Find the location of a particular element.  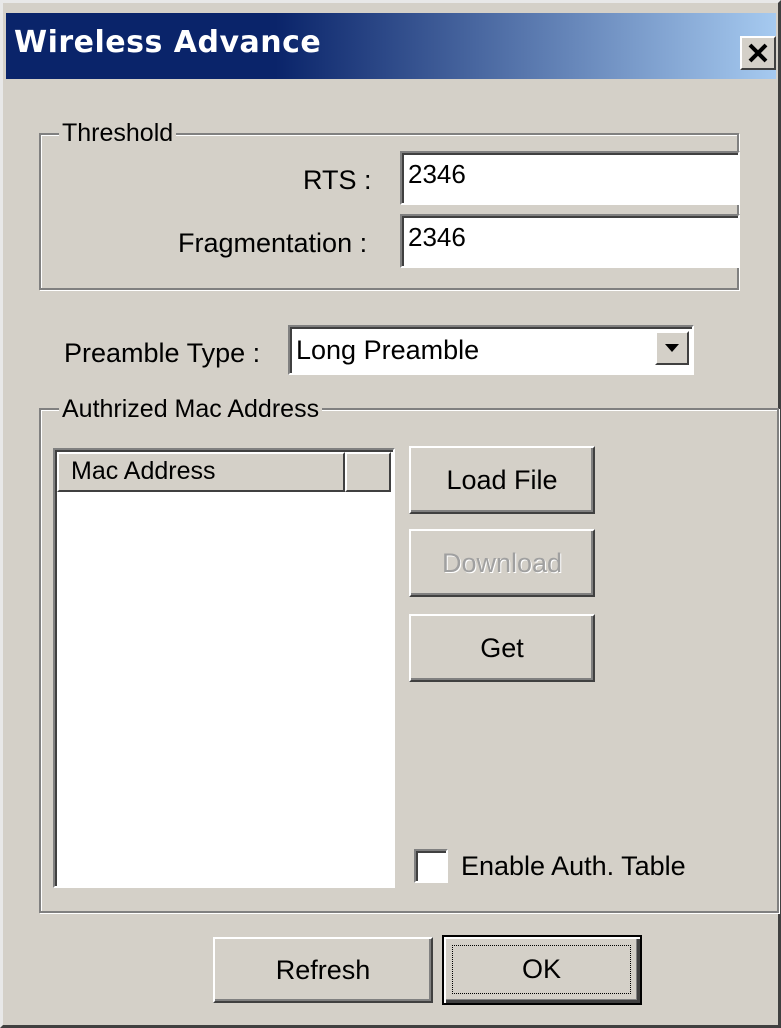

preamble-type-select: Long Preamble is located at coordinates (491, 350).